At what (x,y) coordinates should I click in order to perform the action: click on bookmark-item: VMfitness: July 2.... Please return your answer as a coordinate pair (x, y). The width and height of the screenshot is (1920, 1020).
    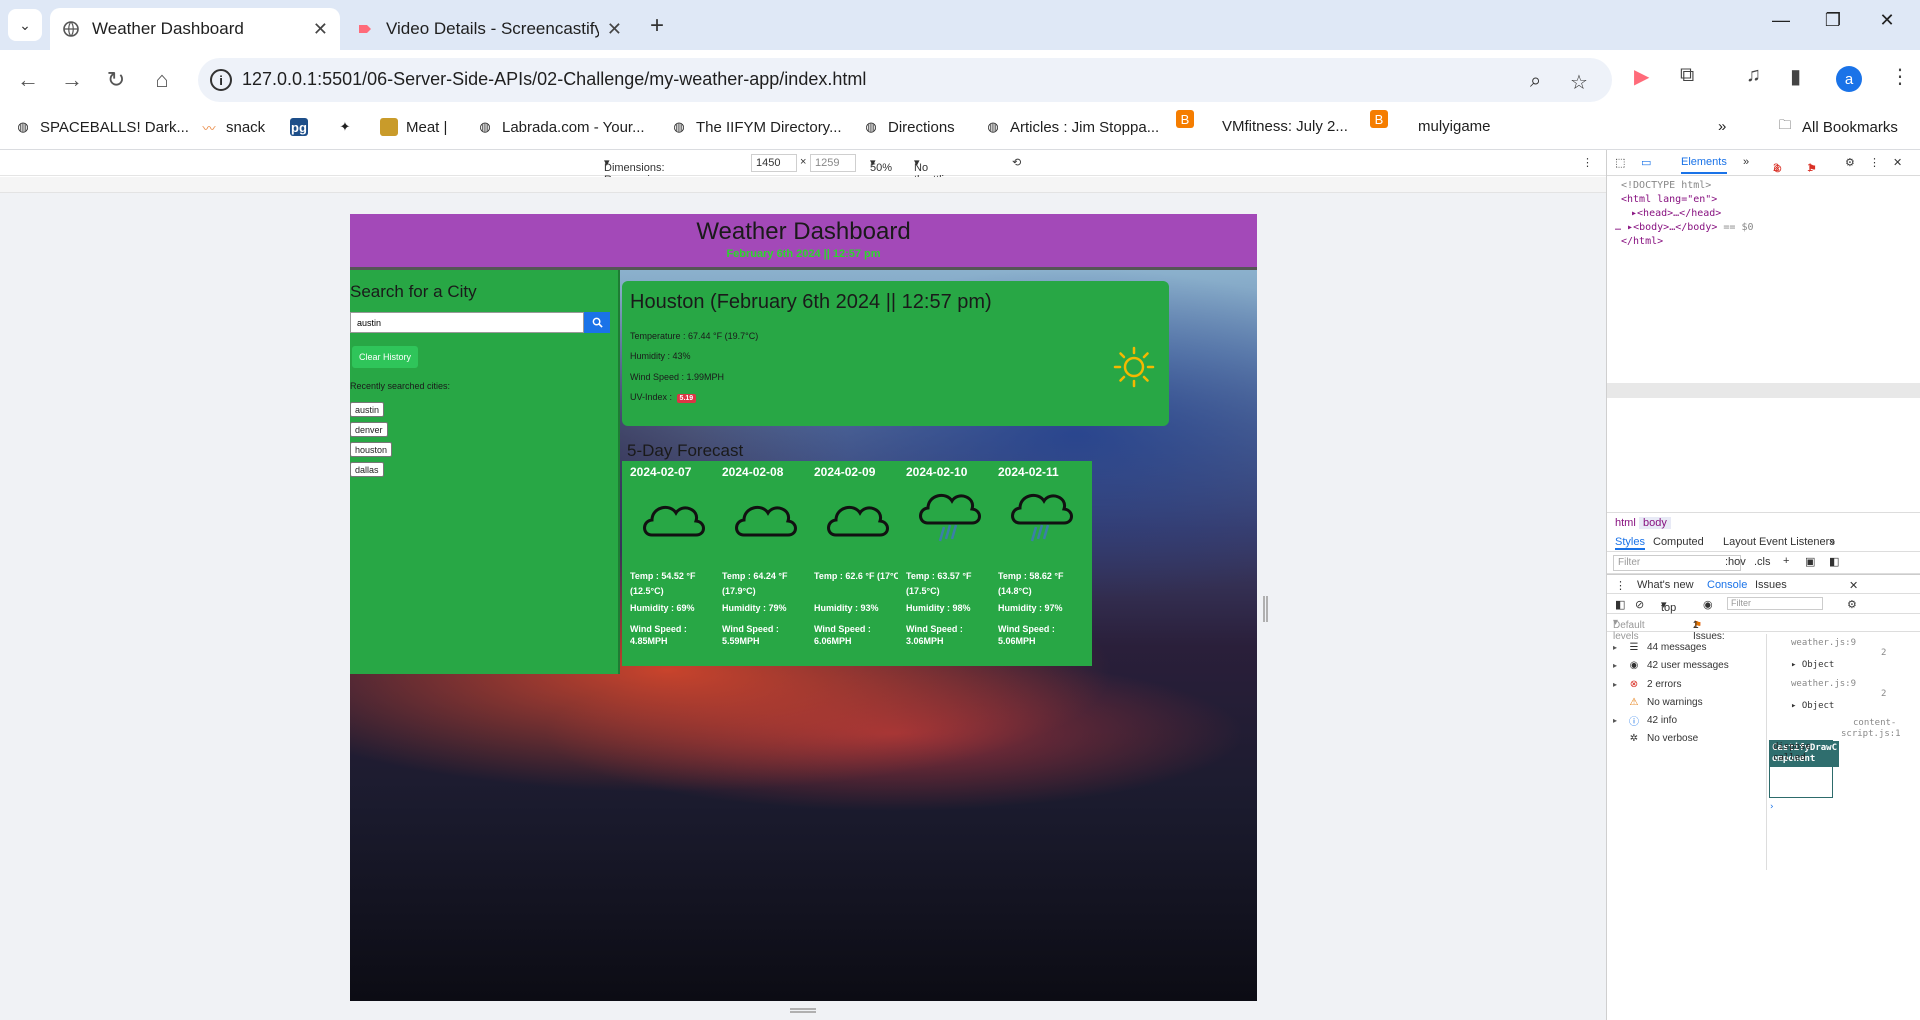
    Looking at the image, I should click on (1285, 126).